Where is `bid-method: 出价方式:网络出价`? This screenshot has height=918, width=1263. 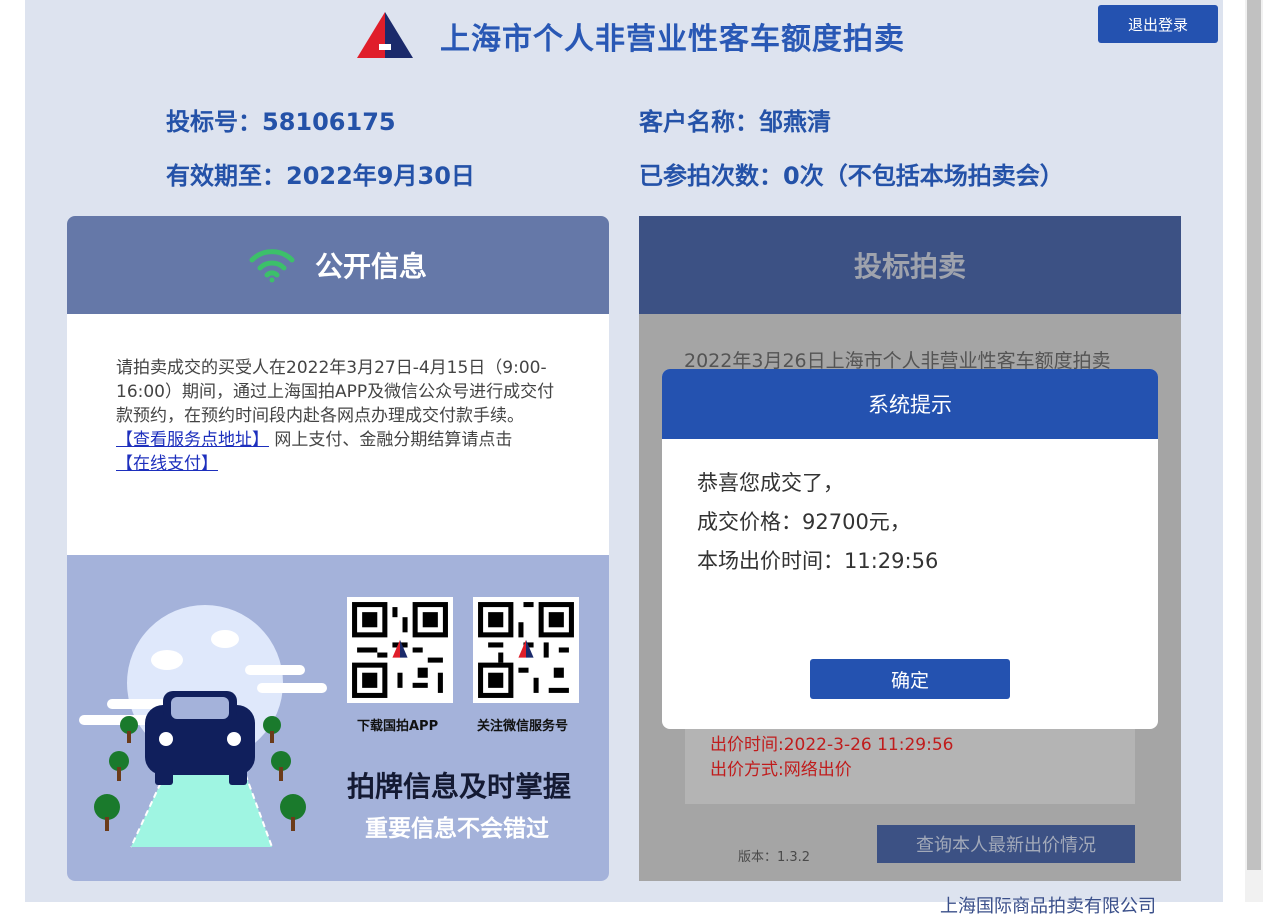 bid-method: 出价方式:网络出价 is located at coordinates (781, 770).